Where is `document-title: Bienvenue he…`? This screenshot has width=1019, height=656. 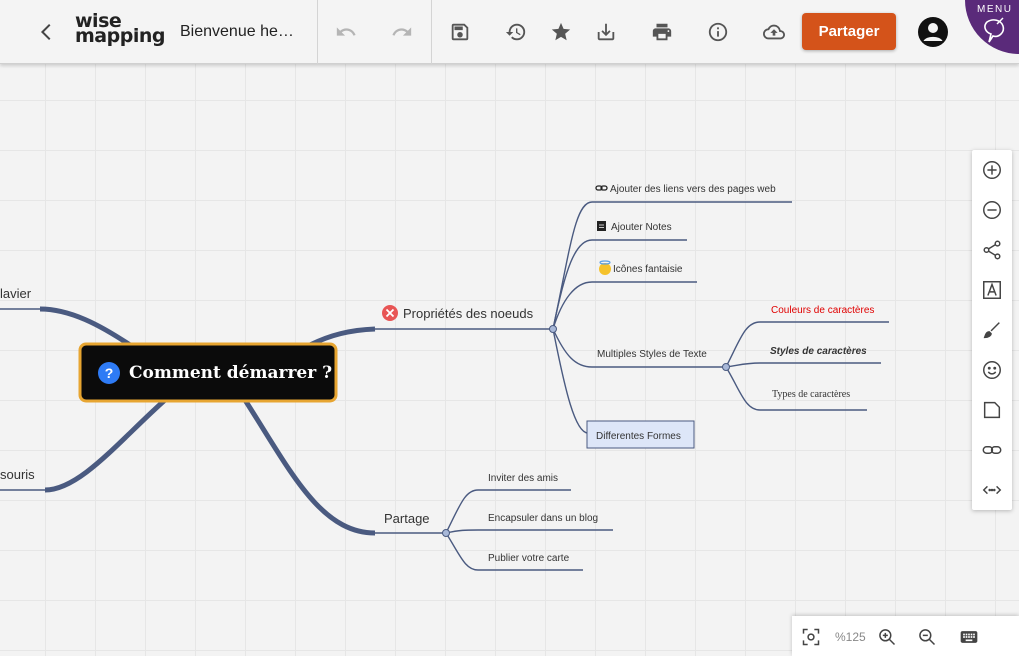
document-title: Bienvenue he… is located at coordinates (237, 32).